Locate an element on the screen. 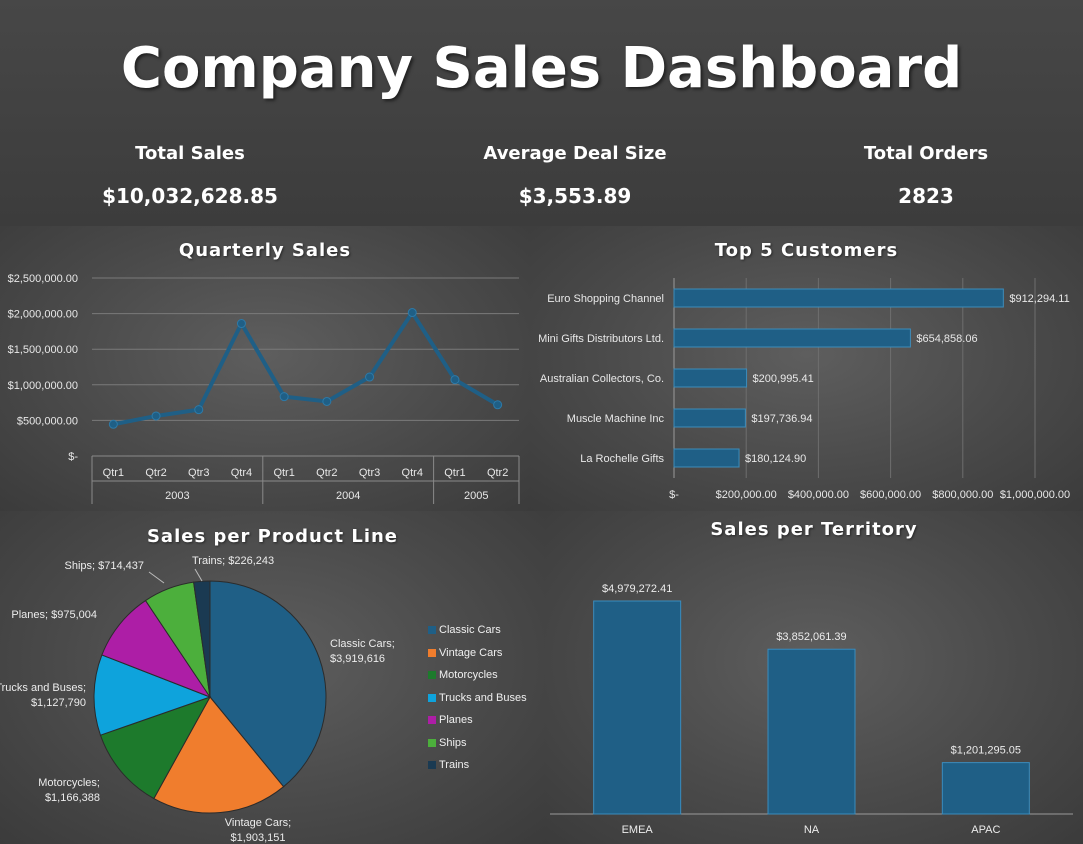  year-label: 2003 is located at coordinates (177, 496).